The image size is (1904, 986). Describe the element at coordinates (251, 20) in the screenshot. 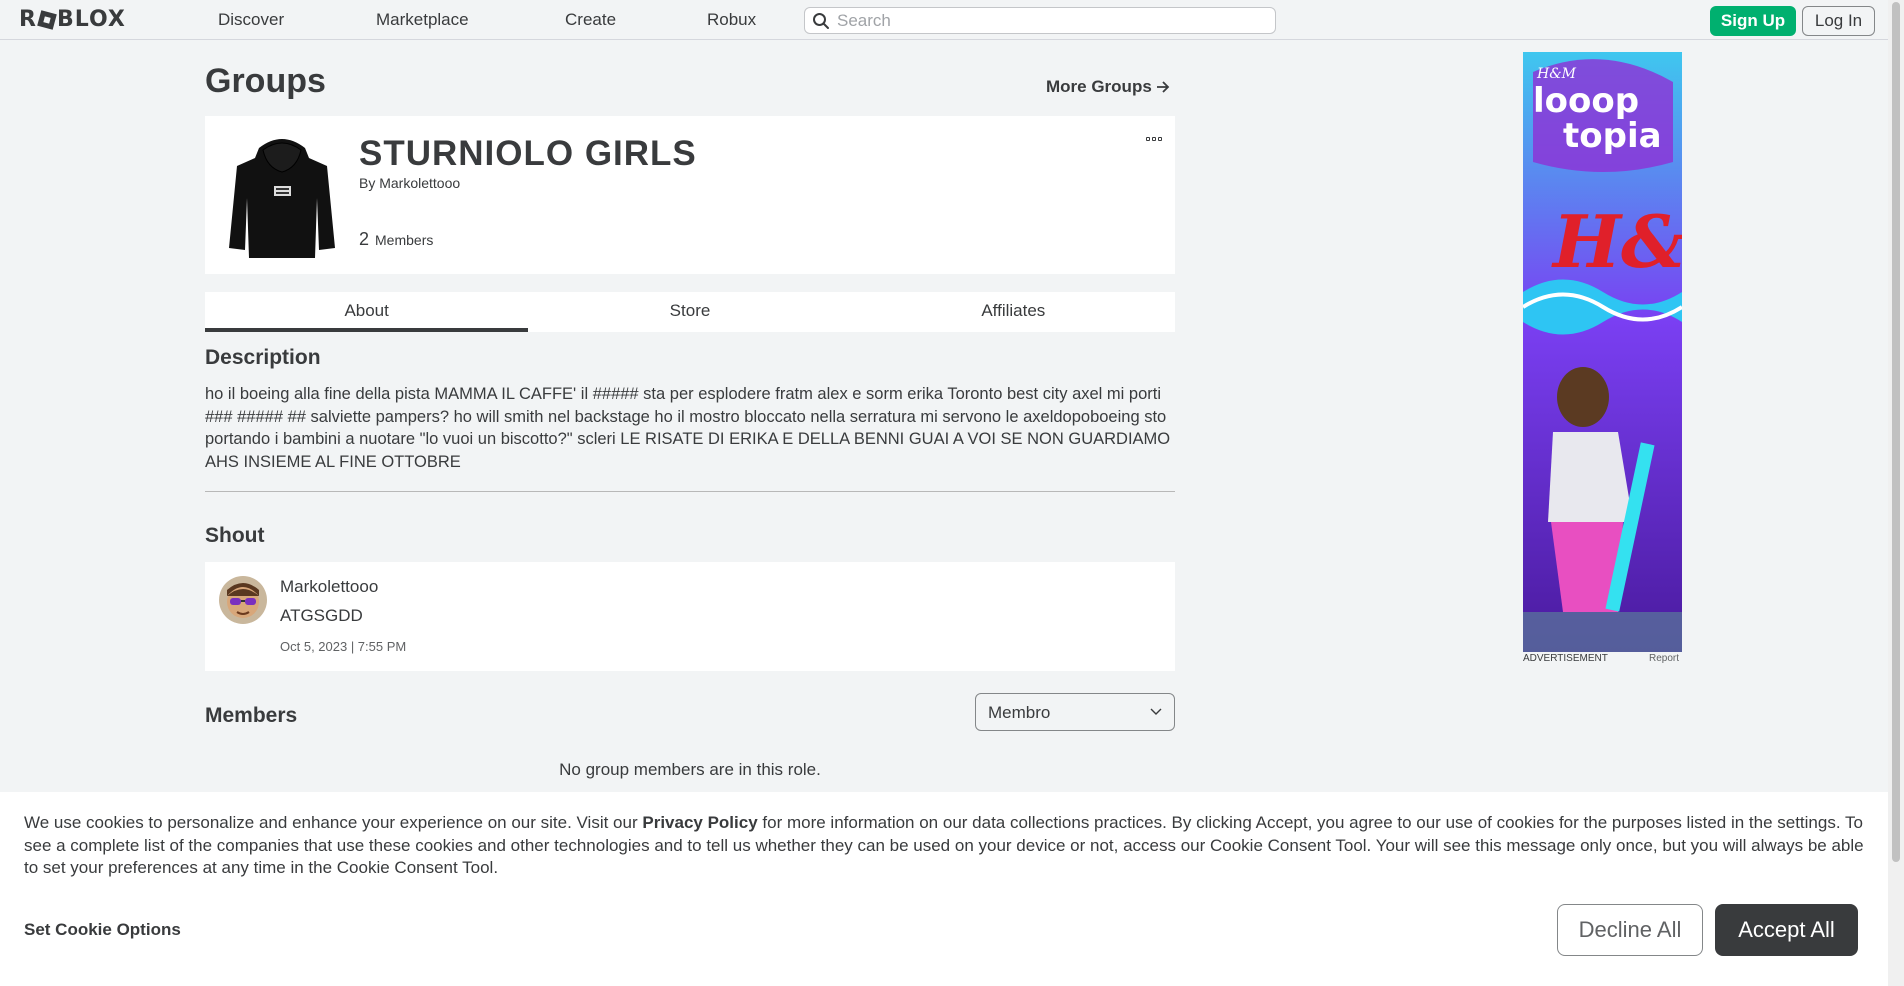

I see `nav-discover-link: Discover` at that location.